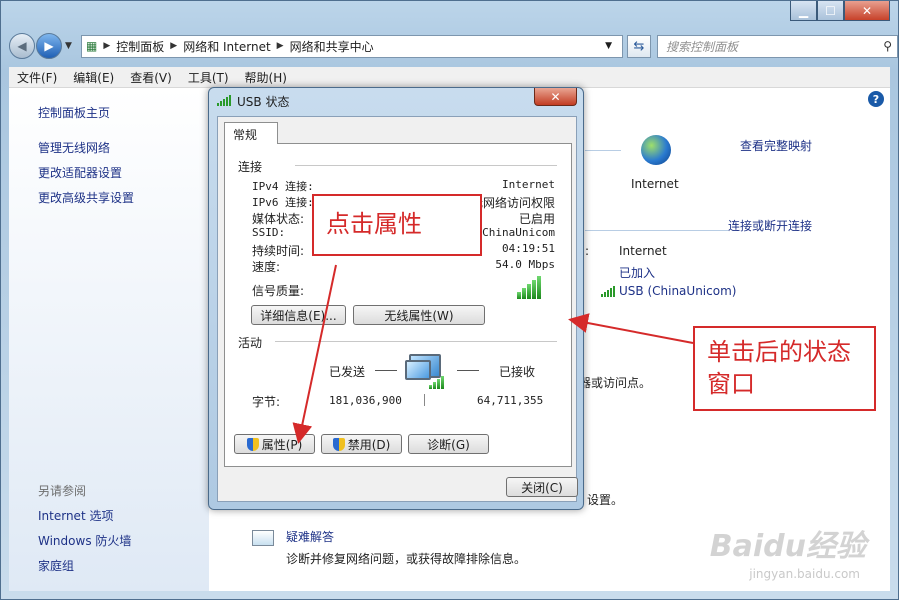 This screenshot has height=600, width=899. What do you see at coordinates (263, 538) in the screenshot?
I see `troubleshoot-icon` at bounding box center [263, 538].